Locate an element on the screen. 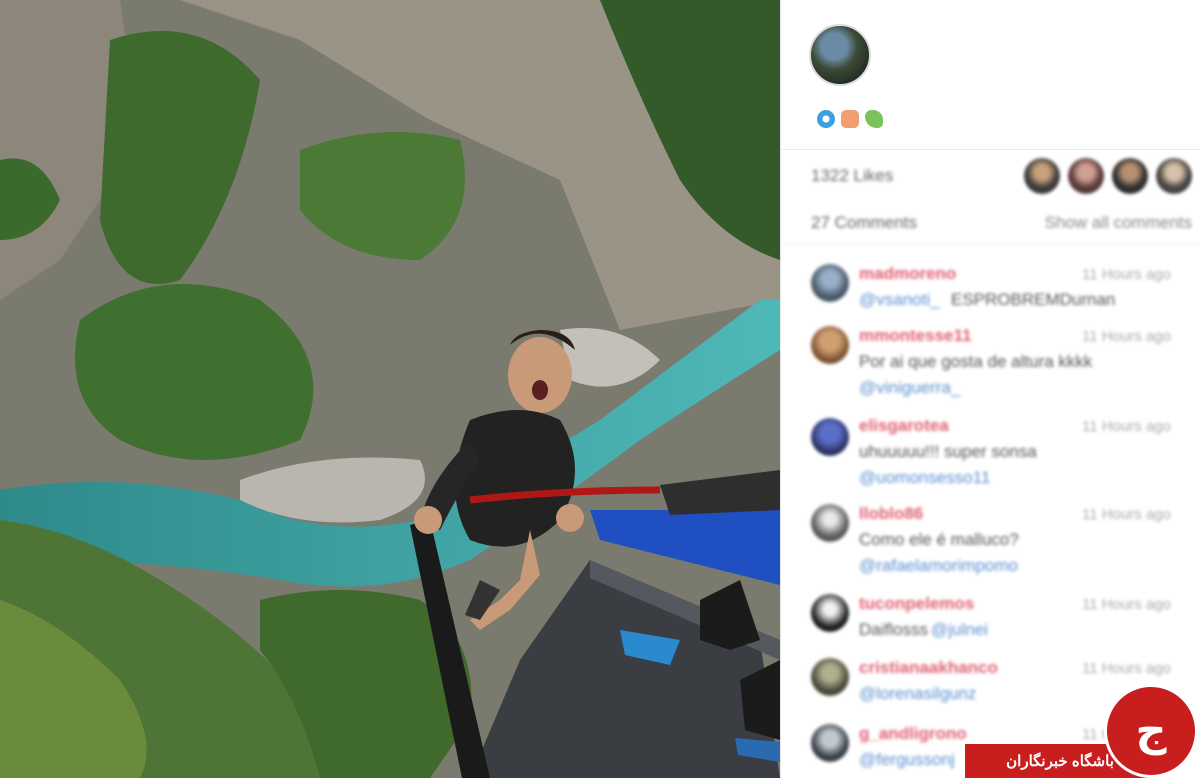 The width and height of the screenshot is (1200, 778). liker-avatars is located at coordinates (1108, 176).